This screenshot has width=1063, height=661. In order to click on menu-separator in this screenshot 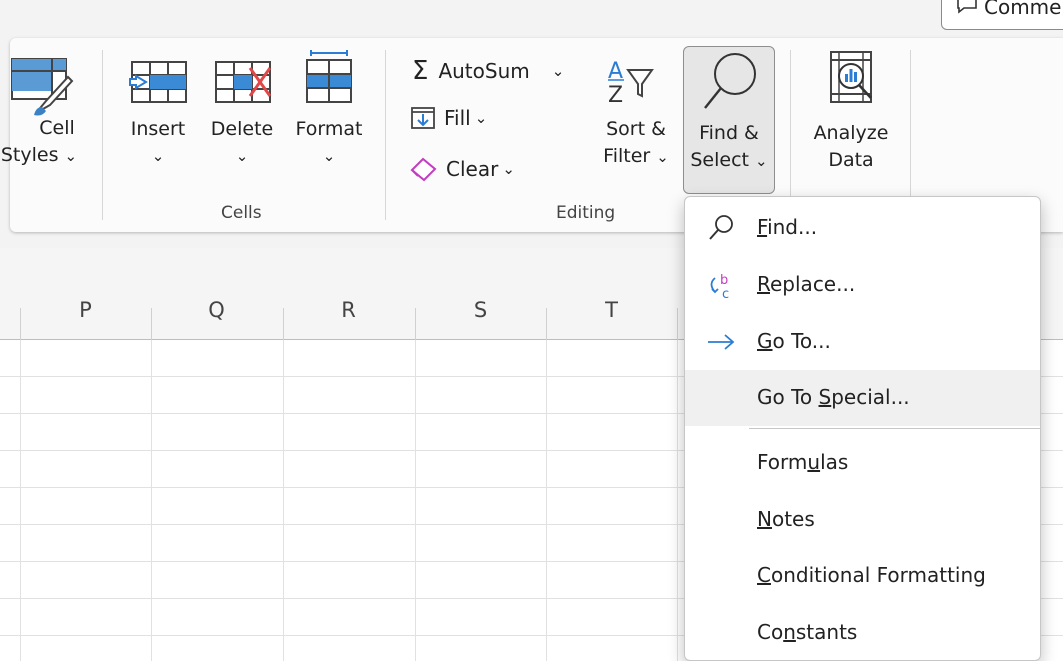, I will do `click(894, 428)`.